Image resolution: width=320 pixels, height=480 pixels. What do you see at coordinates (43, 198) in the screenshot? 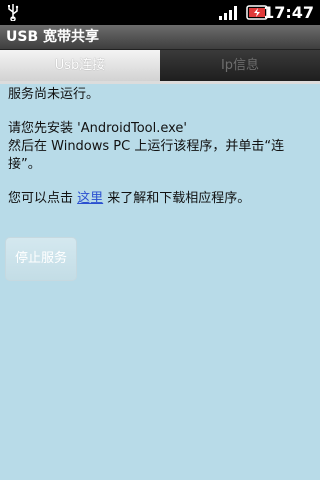
I see `link-prefix: 您可以点击` at bounding box center [43, 198].